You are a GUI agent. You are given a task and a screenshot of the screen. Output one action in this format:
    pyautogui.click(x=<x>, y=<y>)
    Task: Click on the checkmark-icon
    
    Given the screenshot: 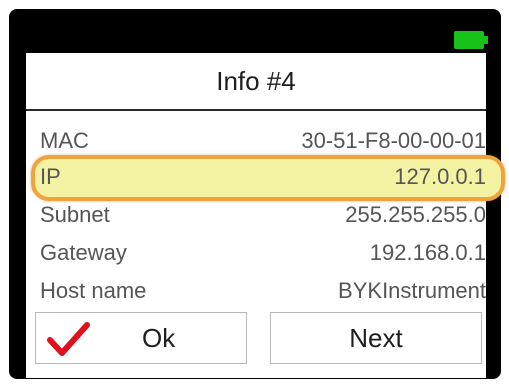 What is the action you would take?
    pyautogui.click(x=68, y=339)
    